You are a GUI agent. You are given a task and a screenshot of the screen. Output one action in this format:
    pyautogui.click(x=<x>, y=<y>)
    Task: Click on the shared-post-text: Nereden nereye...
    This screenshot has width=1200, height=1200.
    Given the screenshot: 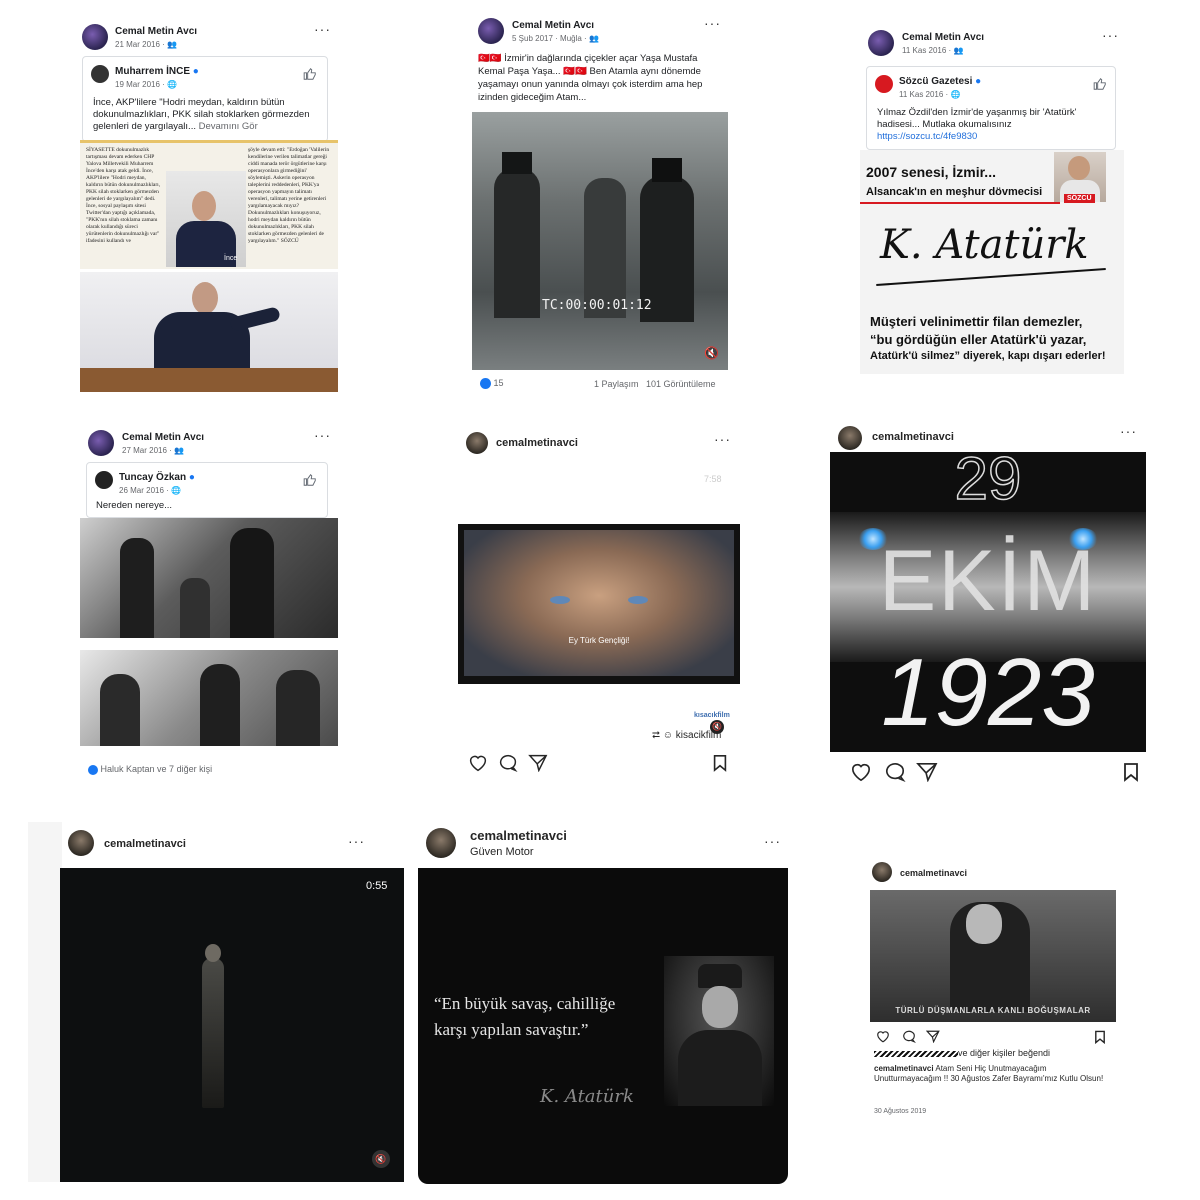 What is the action you would take?
    pyautogui.click(x=134, y=505)
    